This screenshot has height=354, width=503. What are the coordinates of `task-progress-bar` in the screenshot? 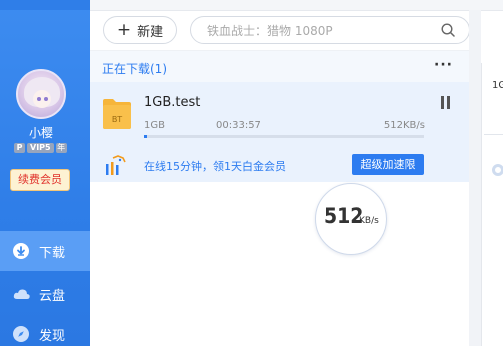 It's located at (284, 136).